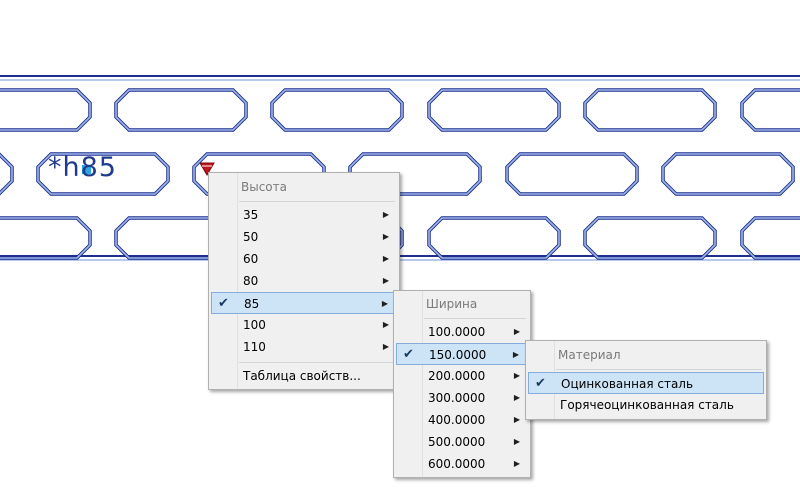 This screenshot has height=503, width=800. Describe the element at coordinates (304, 325) in the screenshot. I see `menu-item-height-5: 100 ▶` at that location.